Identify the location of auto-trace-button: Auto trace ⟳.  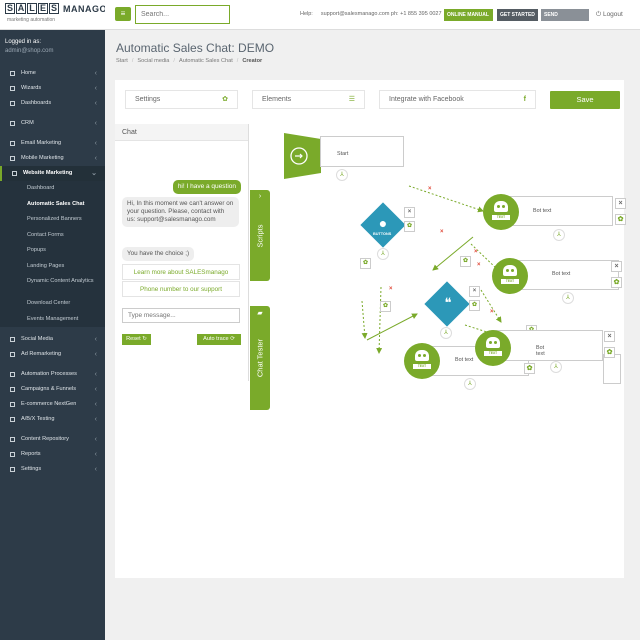
(219, 339).